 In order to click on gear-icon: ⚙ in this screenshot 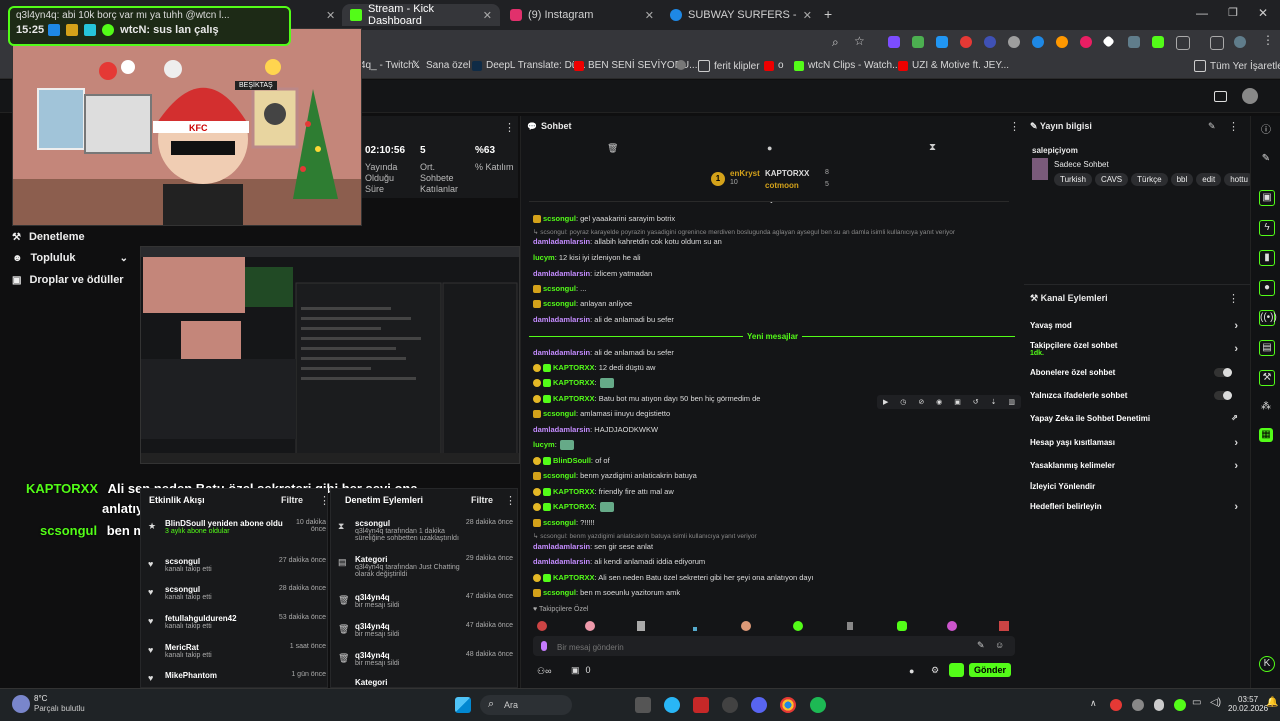, I will do `click(935, 670)`.